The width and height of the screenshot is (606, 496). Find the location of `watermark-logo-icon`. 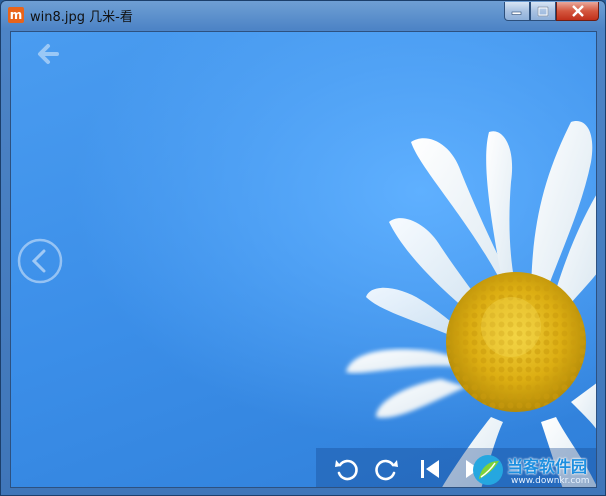

watermark-logo-icon is located at coordinates (488, 470).